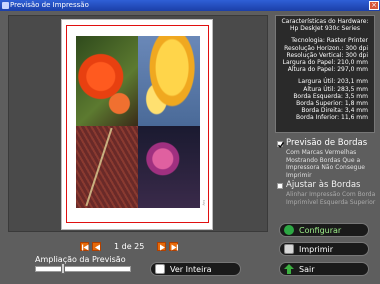 This screenshot has height=284, width=380. What do you see at coordinates (327, 70) in the screenshot?
I see `paper-height: Altura do Papel: 297,0 mm` at bounding box center [327, 70].